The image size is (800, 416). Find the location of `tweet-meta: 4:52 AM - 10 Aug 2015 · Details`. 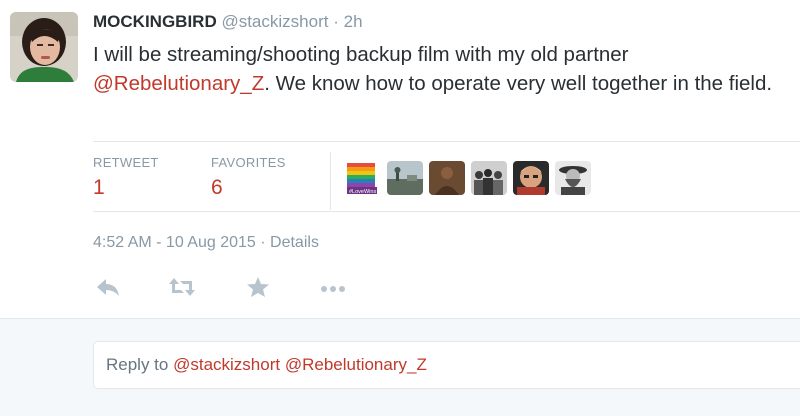

tweet-meta: 4:52 AM - 10 Aug 2015 · Details is located at coordinates (206, 243).